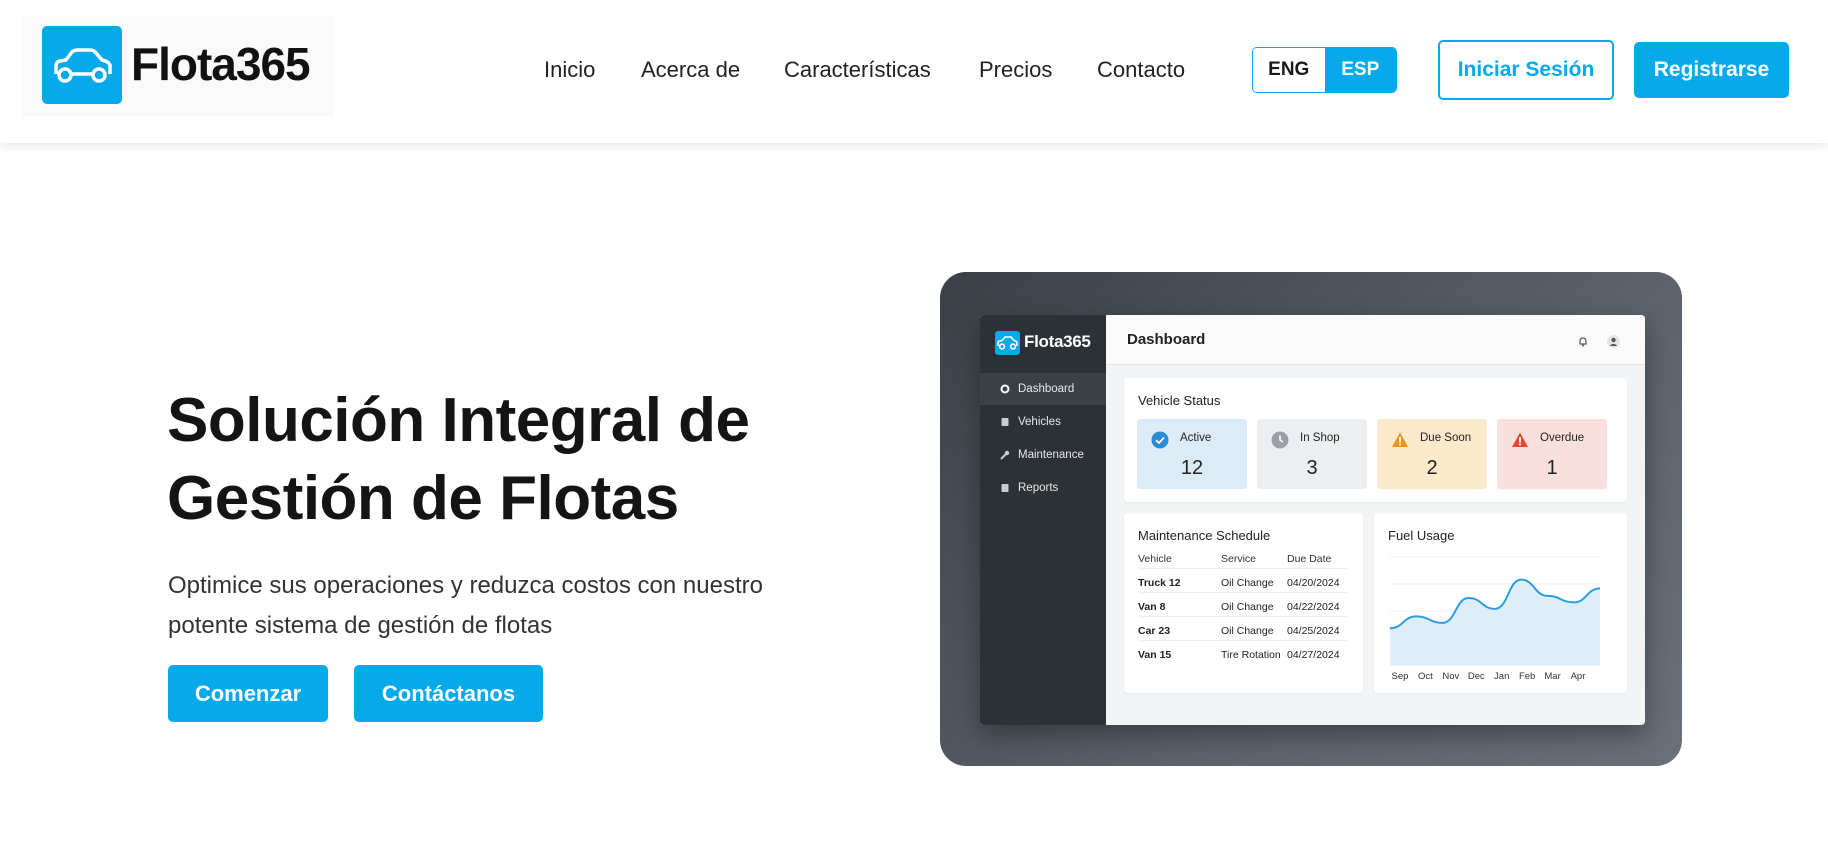 This screenshot has width=1828, height=841. I want to click on table-row: Van 15 Tire Rotation 04/27/2024, so click(1243, 652).